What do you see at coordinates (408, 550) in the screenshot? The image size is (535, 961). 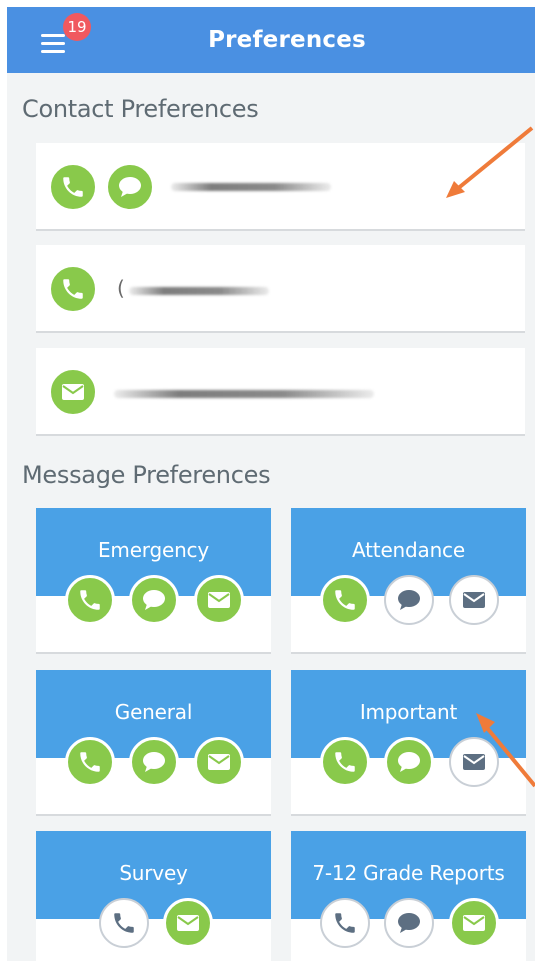 I see `tile-label: Attendance` at bounding box center [408, 550].